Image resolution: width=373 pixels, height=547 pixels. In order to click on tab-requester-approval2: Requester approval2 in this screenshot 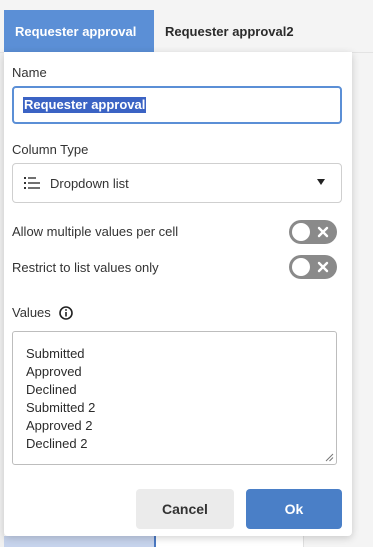, I will do `click(229, 31)`.